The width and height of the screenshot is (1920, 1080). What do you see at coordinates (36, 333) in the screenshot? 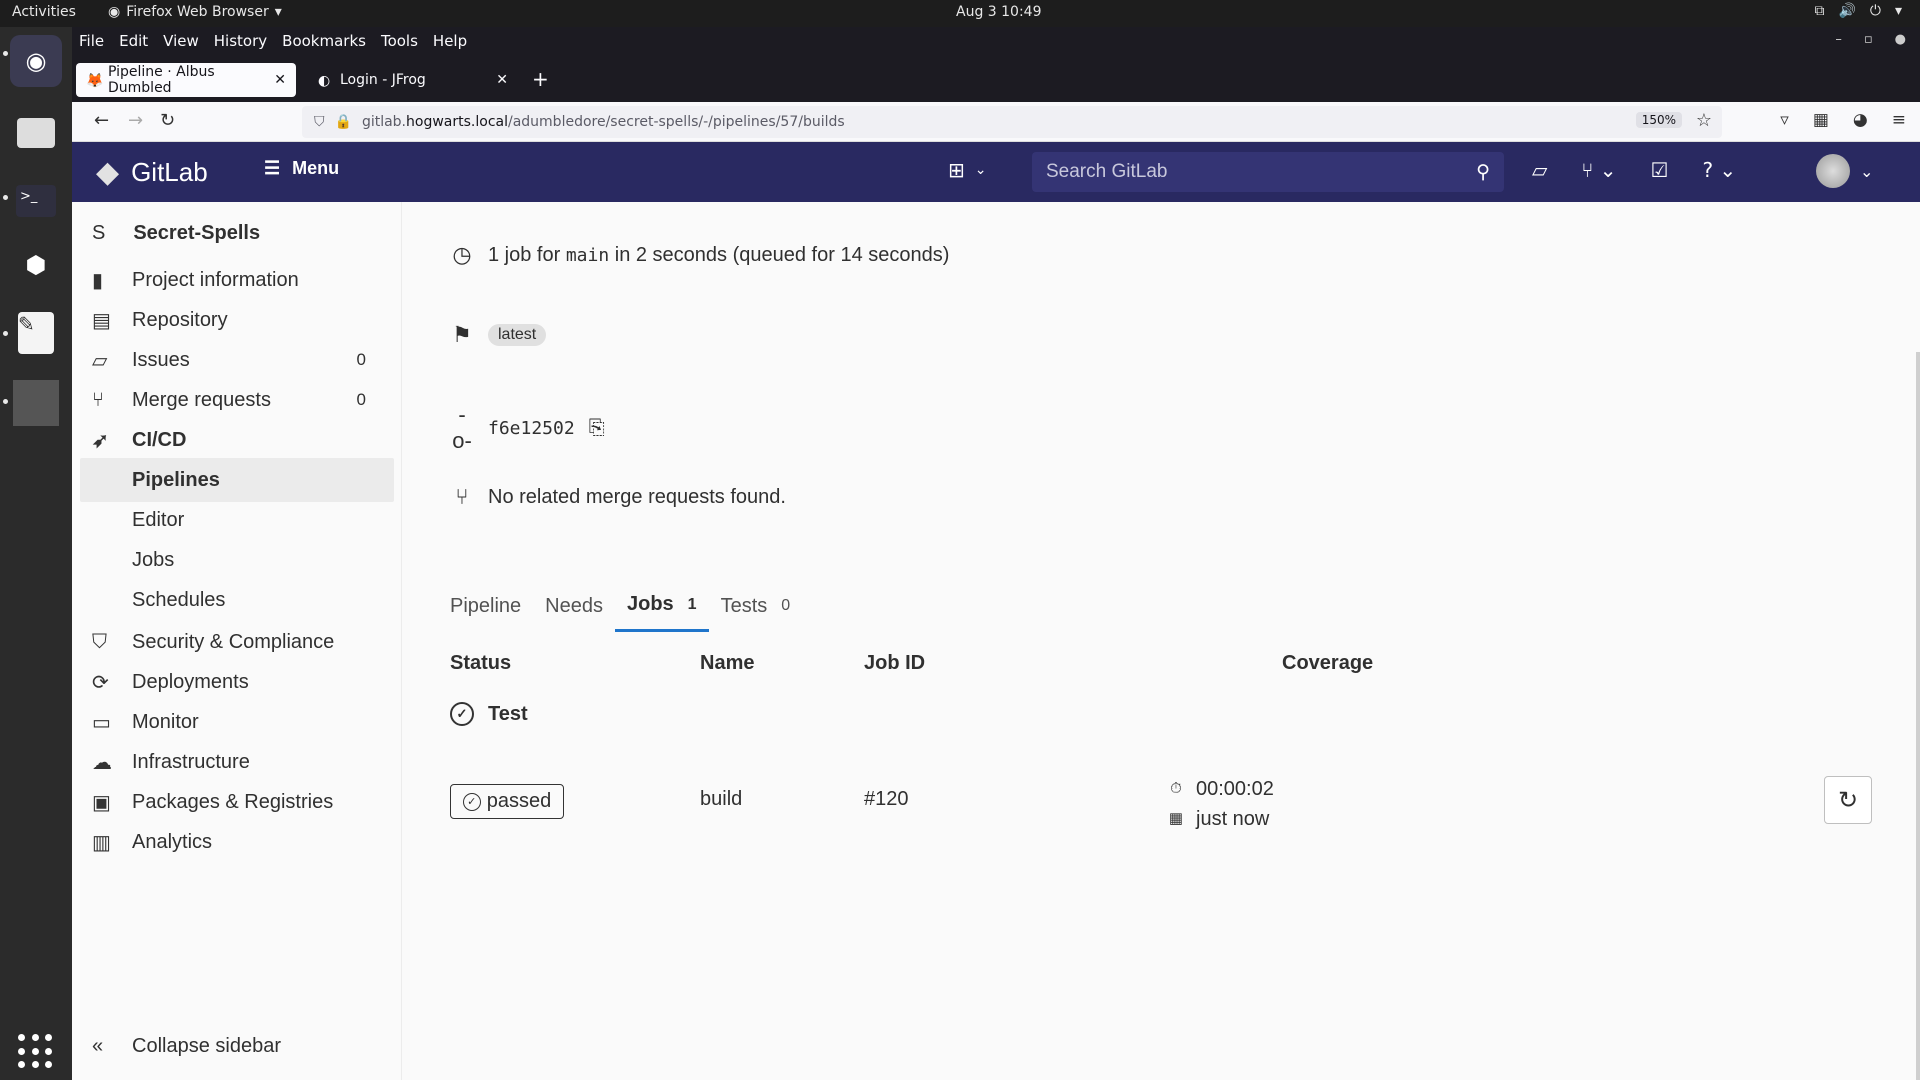
I see `text-editor-dock-icon: ✎` at bounding box center [36, 333].